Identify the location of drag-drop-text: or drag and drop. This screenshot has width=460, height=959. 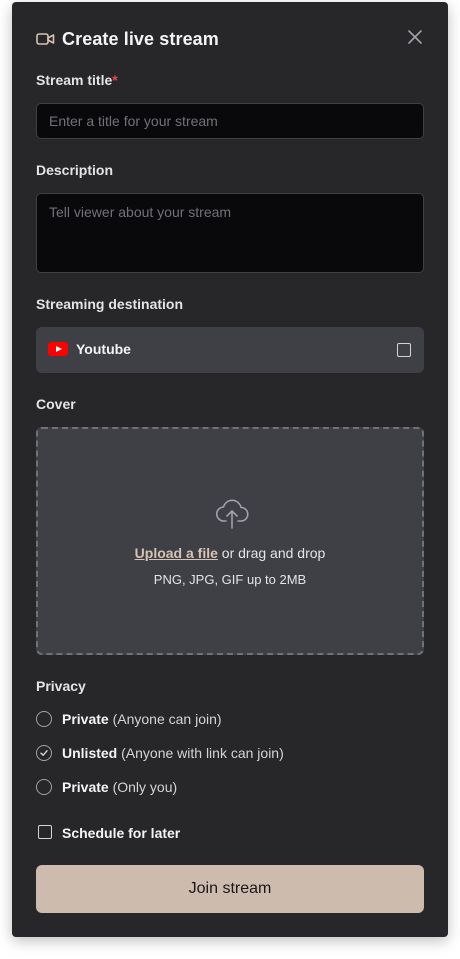
(271, 553).